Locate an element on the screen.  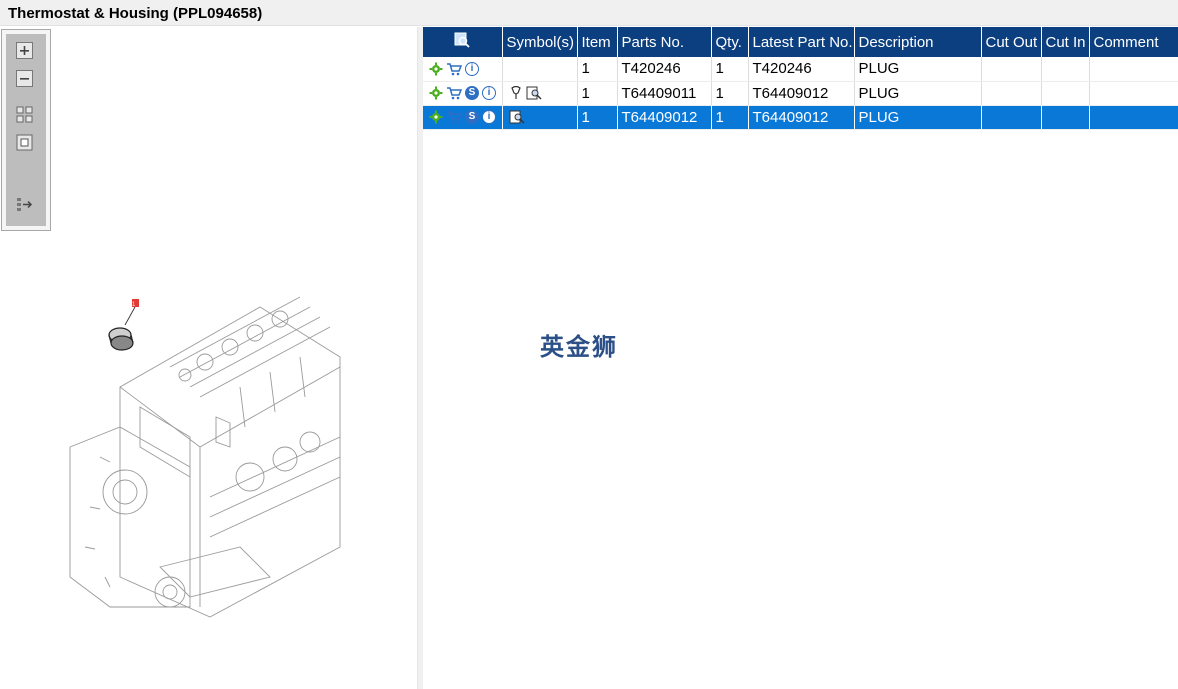
cell-latest-part-no: T420246 is located at coordinates (801, 69).